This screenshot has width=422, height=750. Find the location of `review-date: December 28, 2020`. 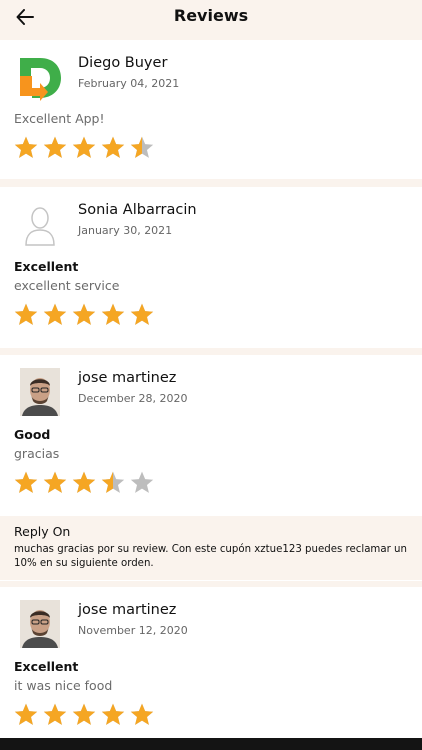

review-date: December 28, 2020 is located at coordinates (133, 398).